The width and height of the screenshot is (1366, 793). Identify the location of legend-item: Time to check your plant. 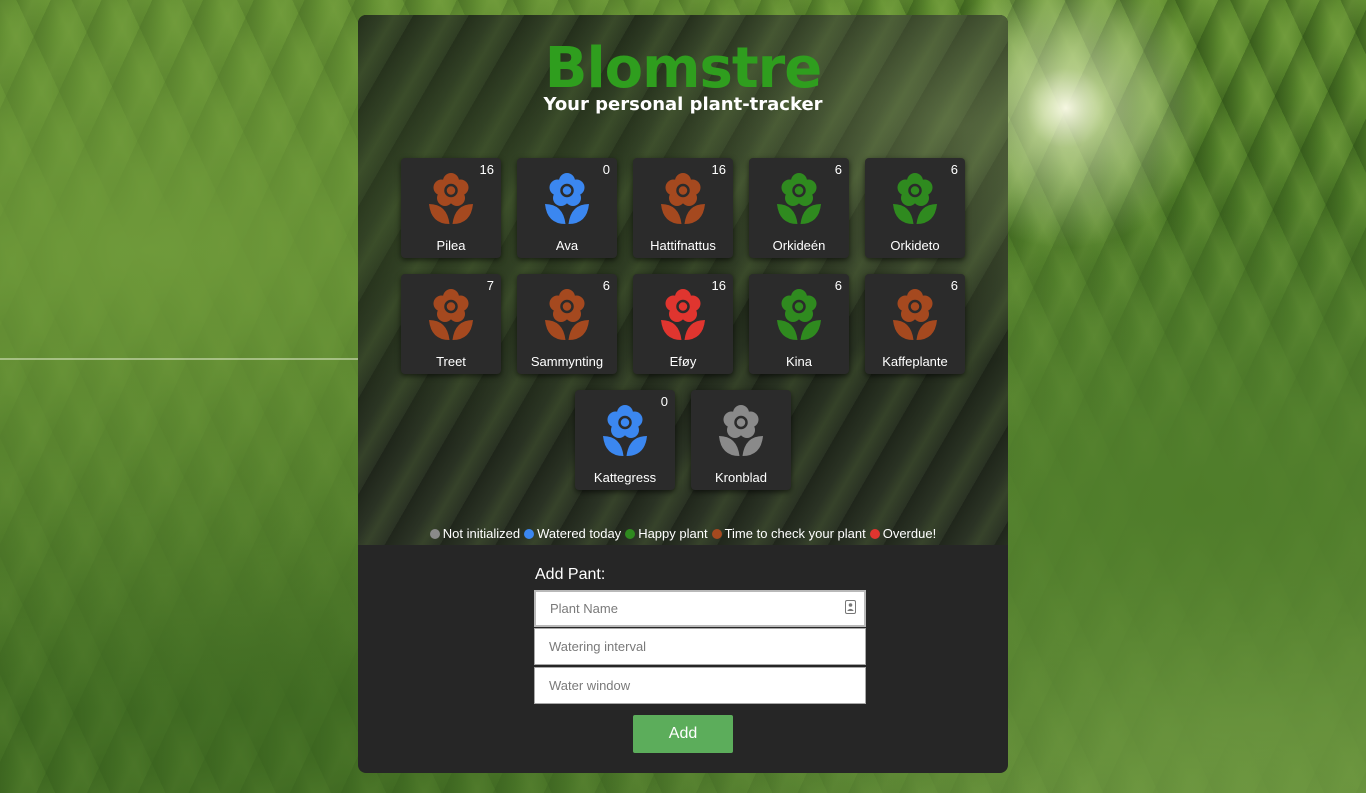
(788, 533).